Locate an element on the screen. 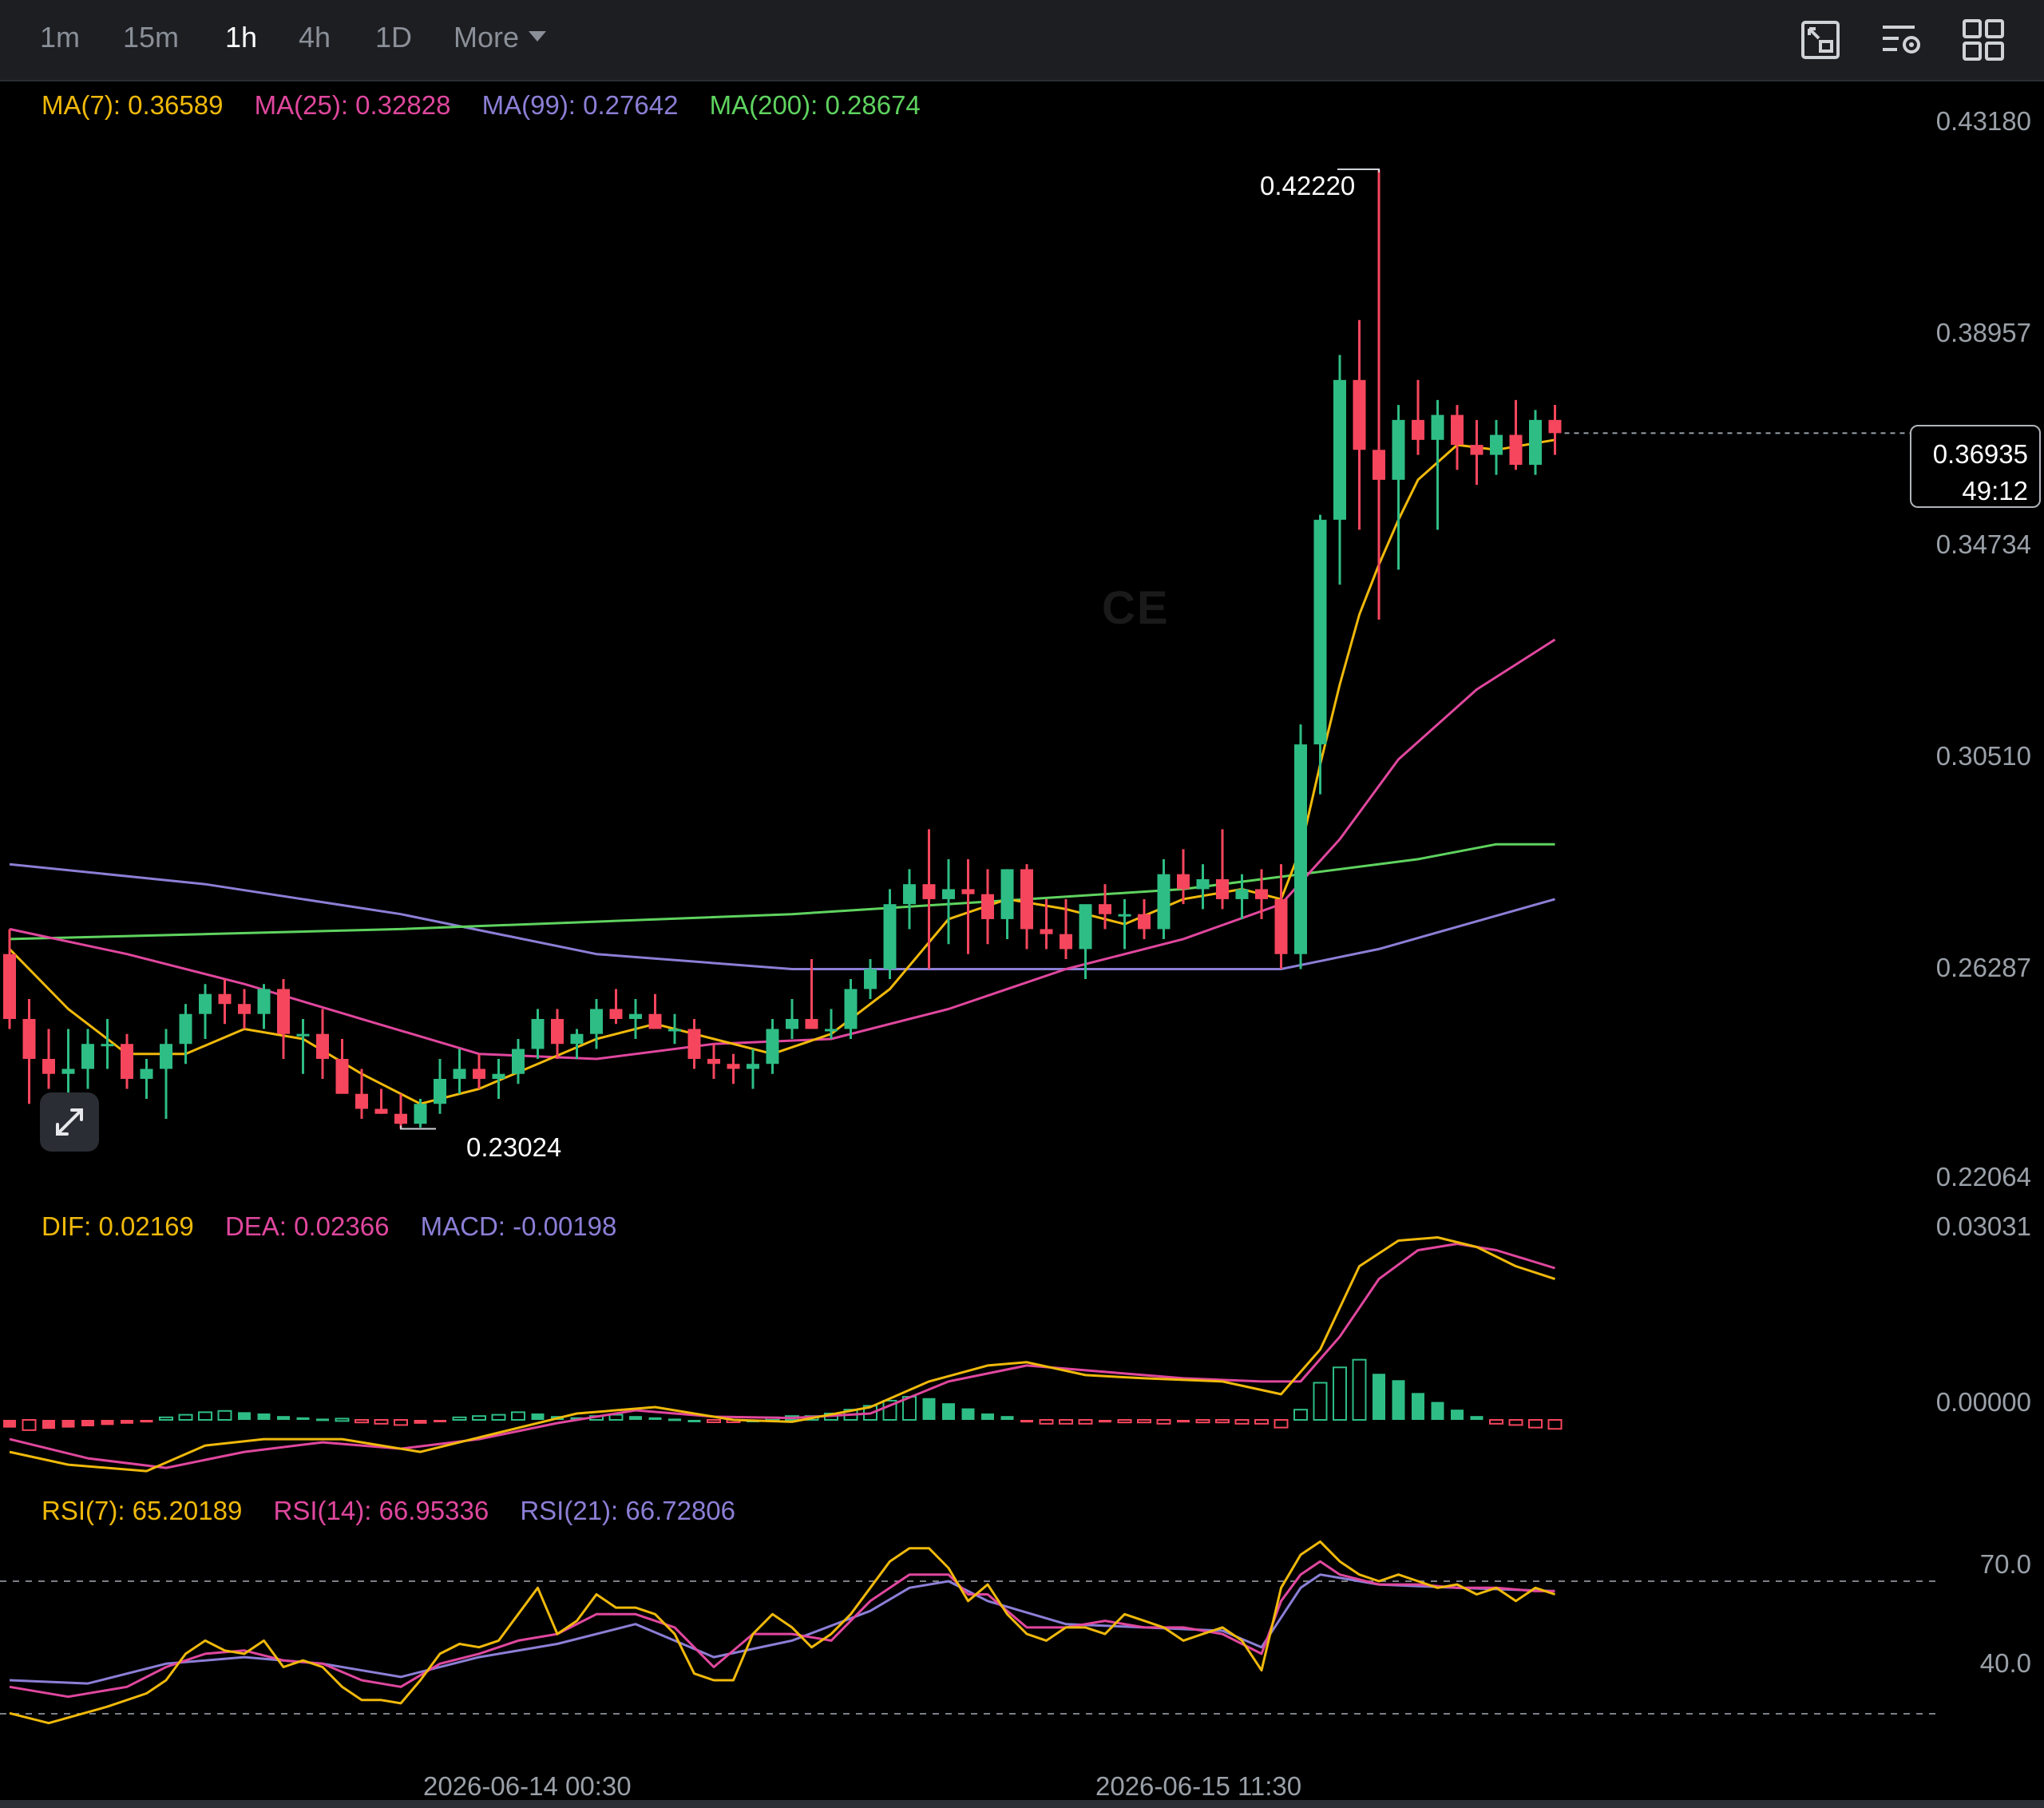 The width and height of the screenshot is (2044, 1808). macd-axis-label: 0.00000 is located at coordinates (1983, 1402).